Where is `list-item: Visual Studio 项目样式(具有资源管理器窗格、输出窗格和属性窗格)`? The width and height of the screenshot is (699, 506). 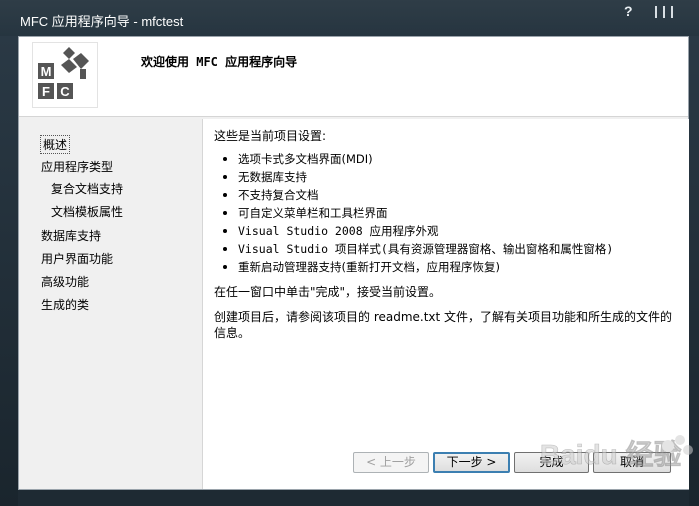 list-item: Visual Studio 项目样式(具有资源管理器窗格、输出窗格和属性窗格) is located at coordinates (418, 249).